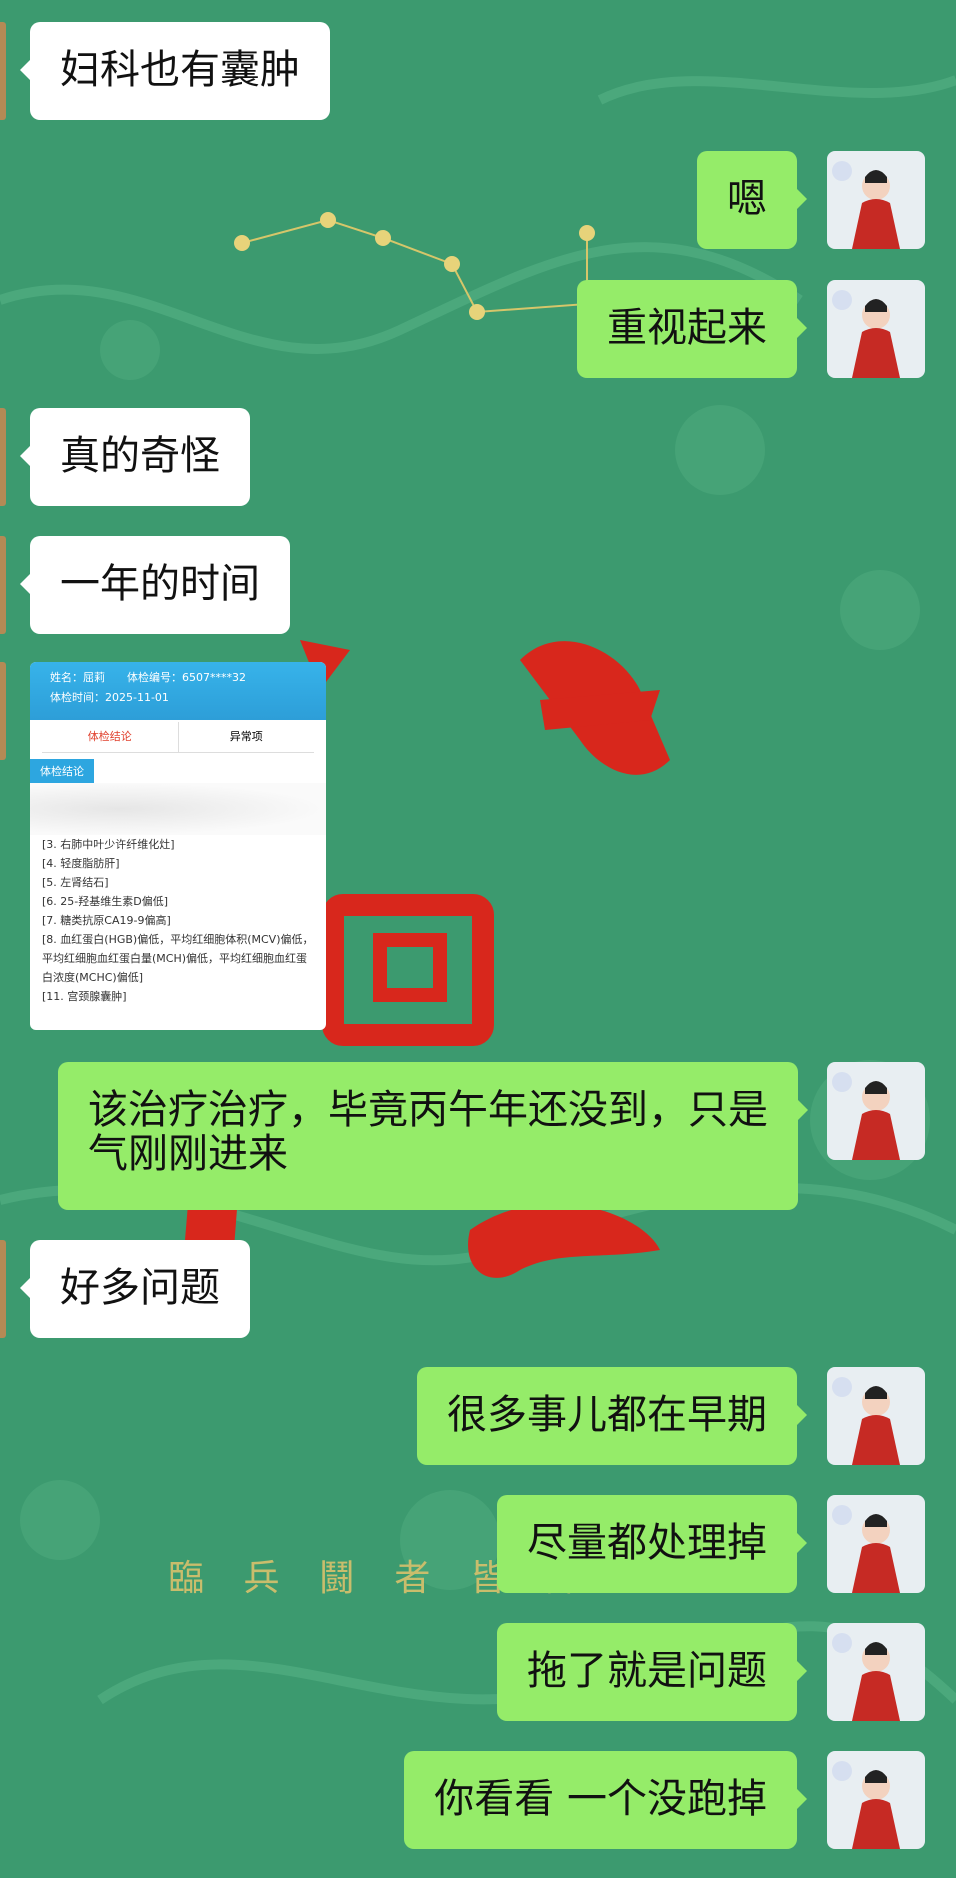  I want to click on report-name-line: 姓名：屈莉 体检编号：6507****32, so click(148, 677).